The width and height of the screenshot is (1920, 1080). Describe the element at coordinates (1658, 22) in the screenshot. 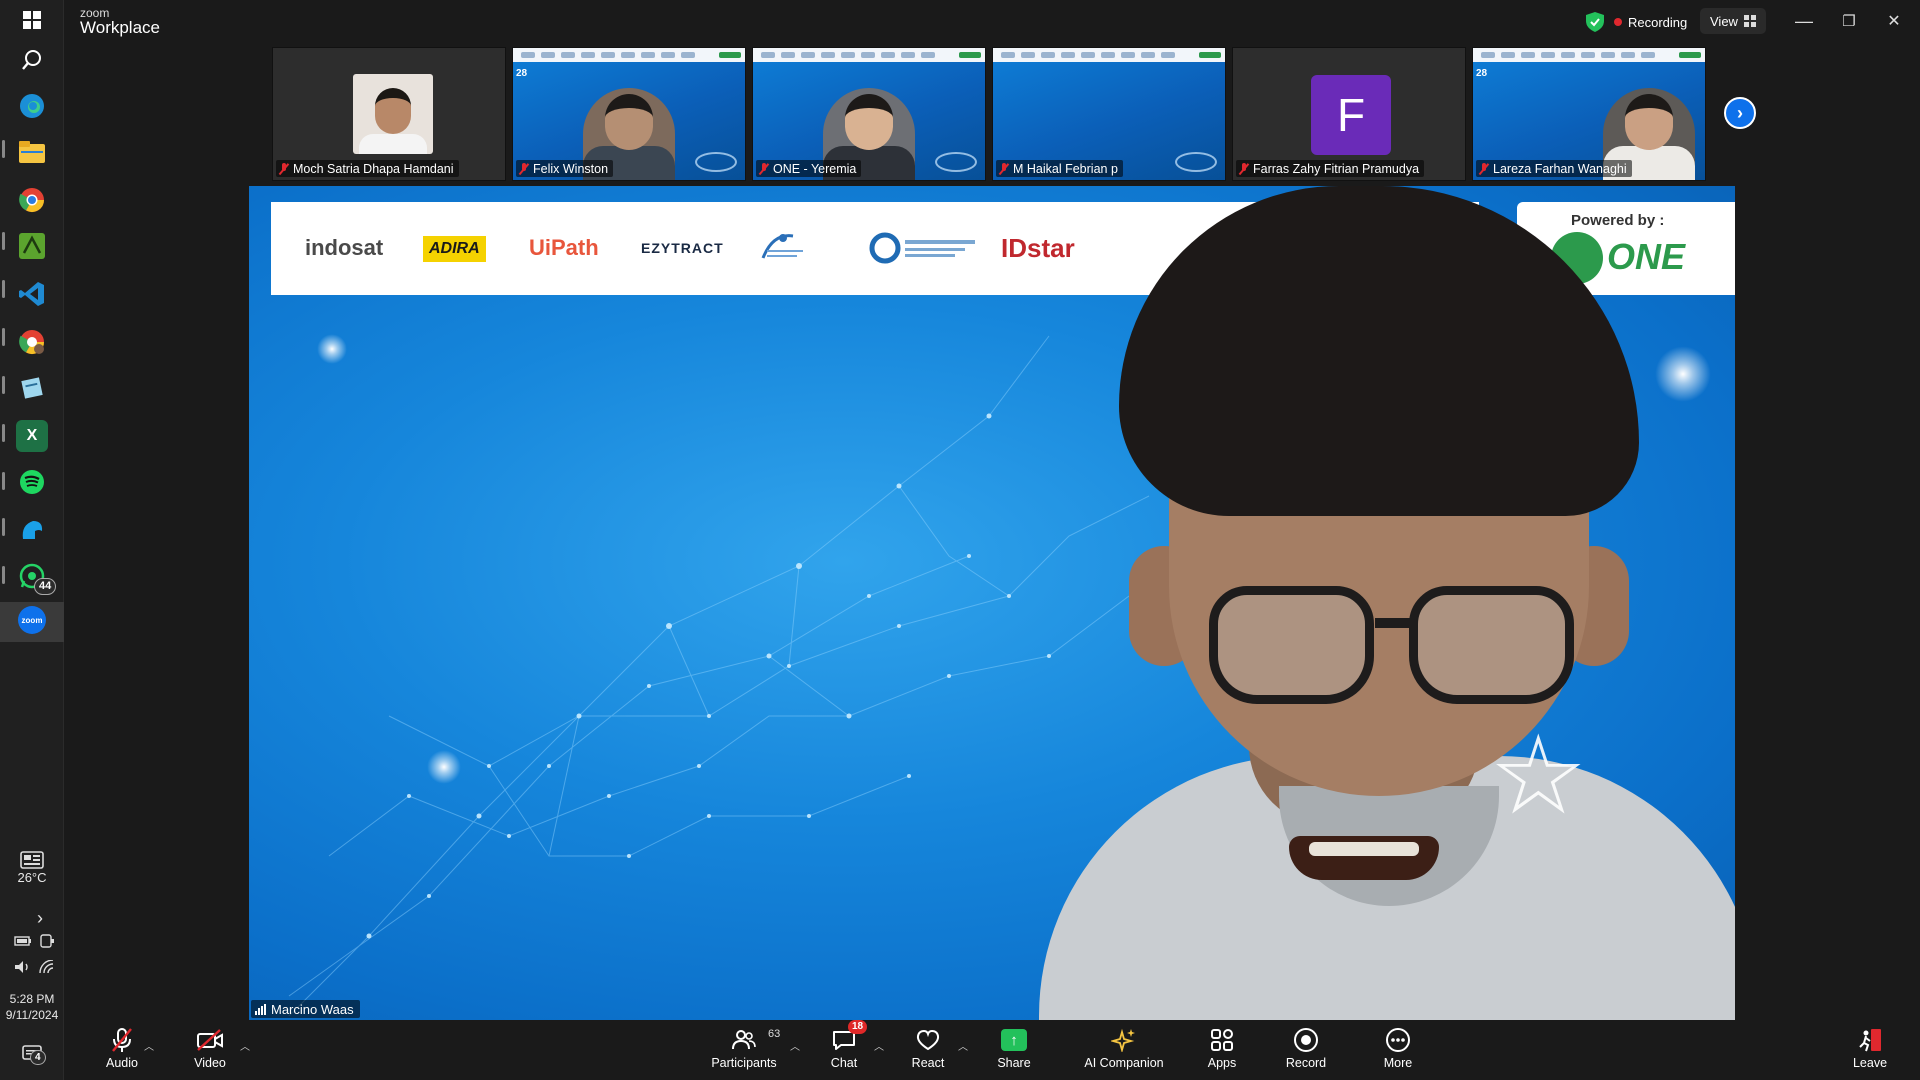

I see `recording-label: Recording` at that location.